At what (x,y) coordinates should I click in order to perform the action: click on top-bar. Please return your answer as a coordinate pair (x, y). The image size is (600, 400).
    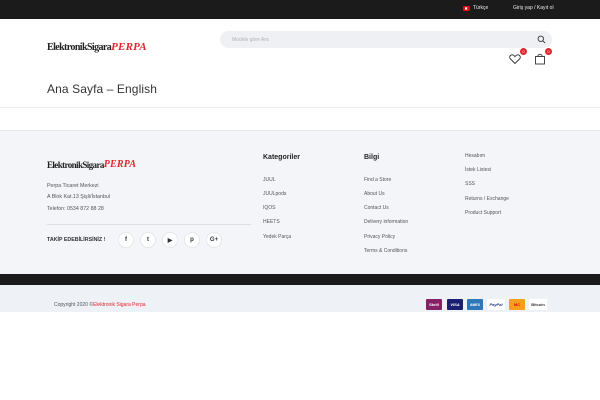
    Looking at the image, I should click on (300, 9).